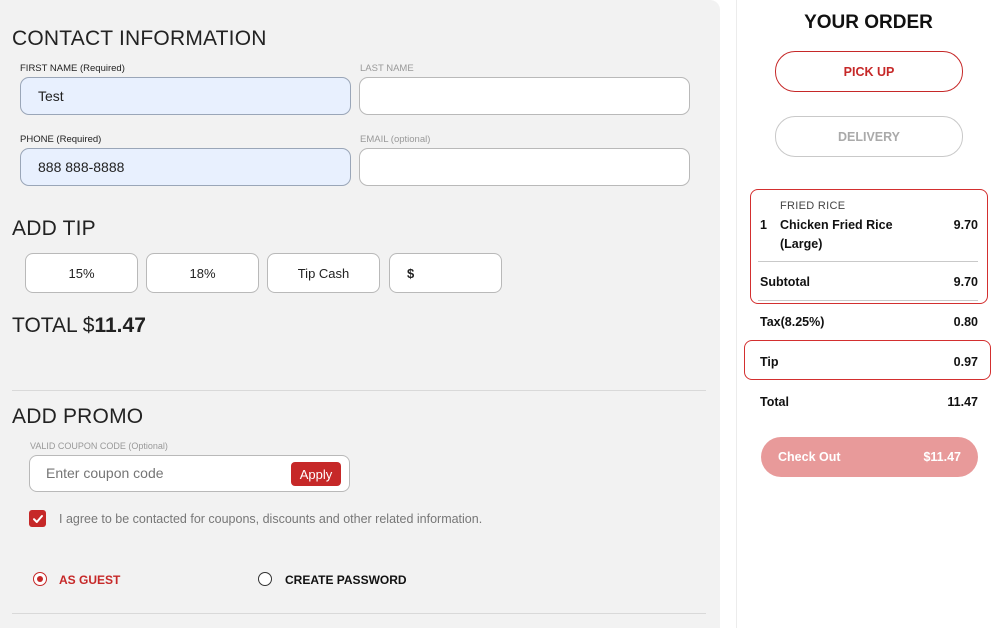 The image size is (1000, 628). Describe the element at coordinates (78, 416) in the screenshot. I see `promo-section-title: ADD PROMO` at that location.